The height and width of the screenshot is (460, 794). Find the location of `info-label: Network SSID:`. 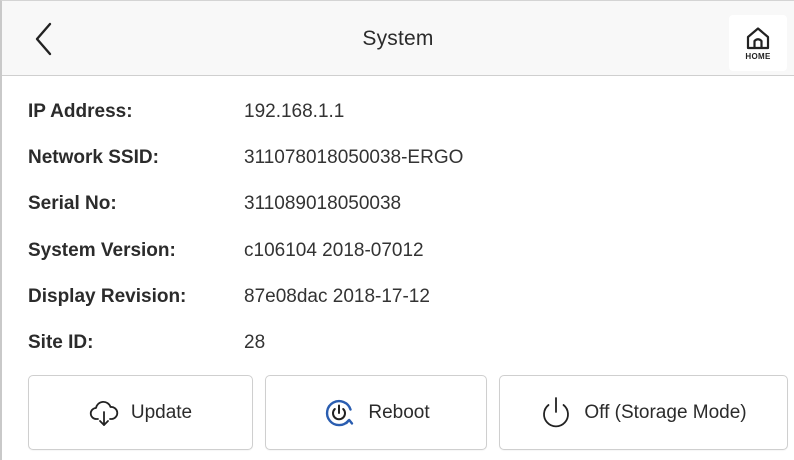

info-label: Network SSID: is located at coordinates (93, 158).